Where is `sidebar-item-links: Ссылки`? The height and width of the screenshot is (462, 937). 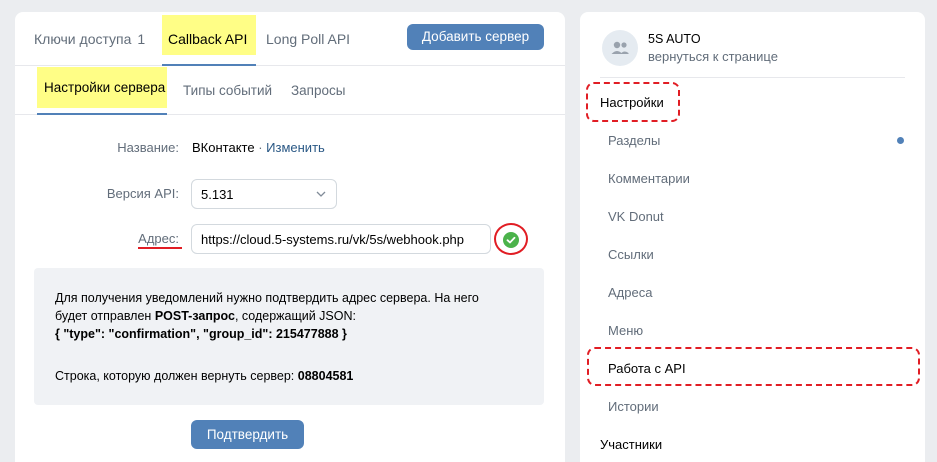 sidebar-item-links: Ссылки is located at coordinates (631, 254).